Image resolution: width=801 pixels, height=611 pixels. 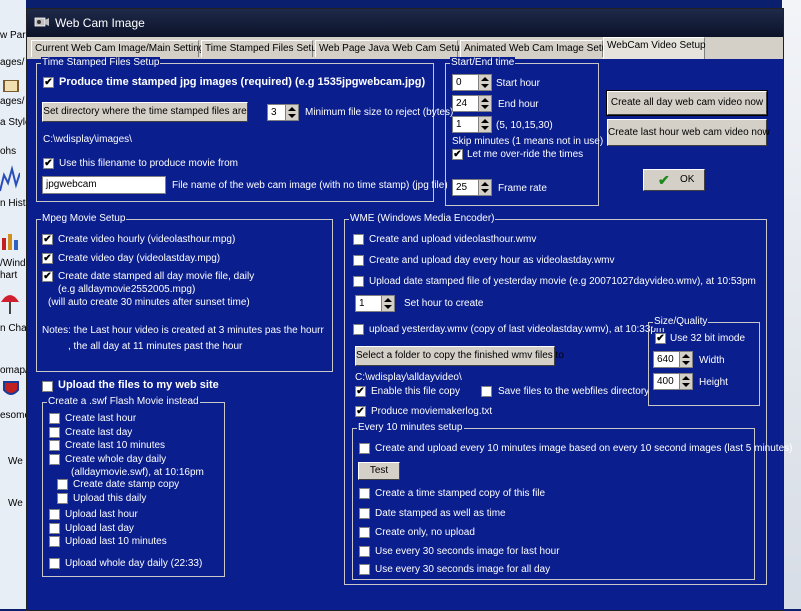 What do you see at coordinates (472, 82) in the screenshot?
I see `start-hour-stepper: 0` at bounding box center [472, 82].